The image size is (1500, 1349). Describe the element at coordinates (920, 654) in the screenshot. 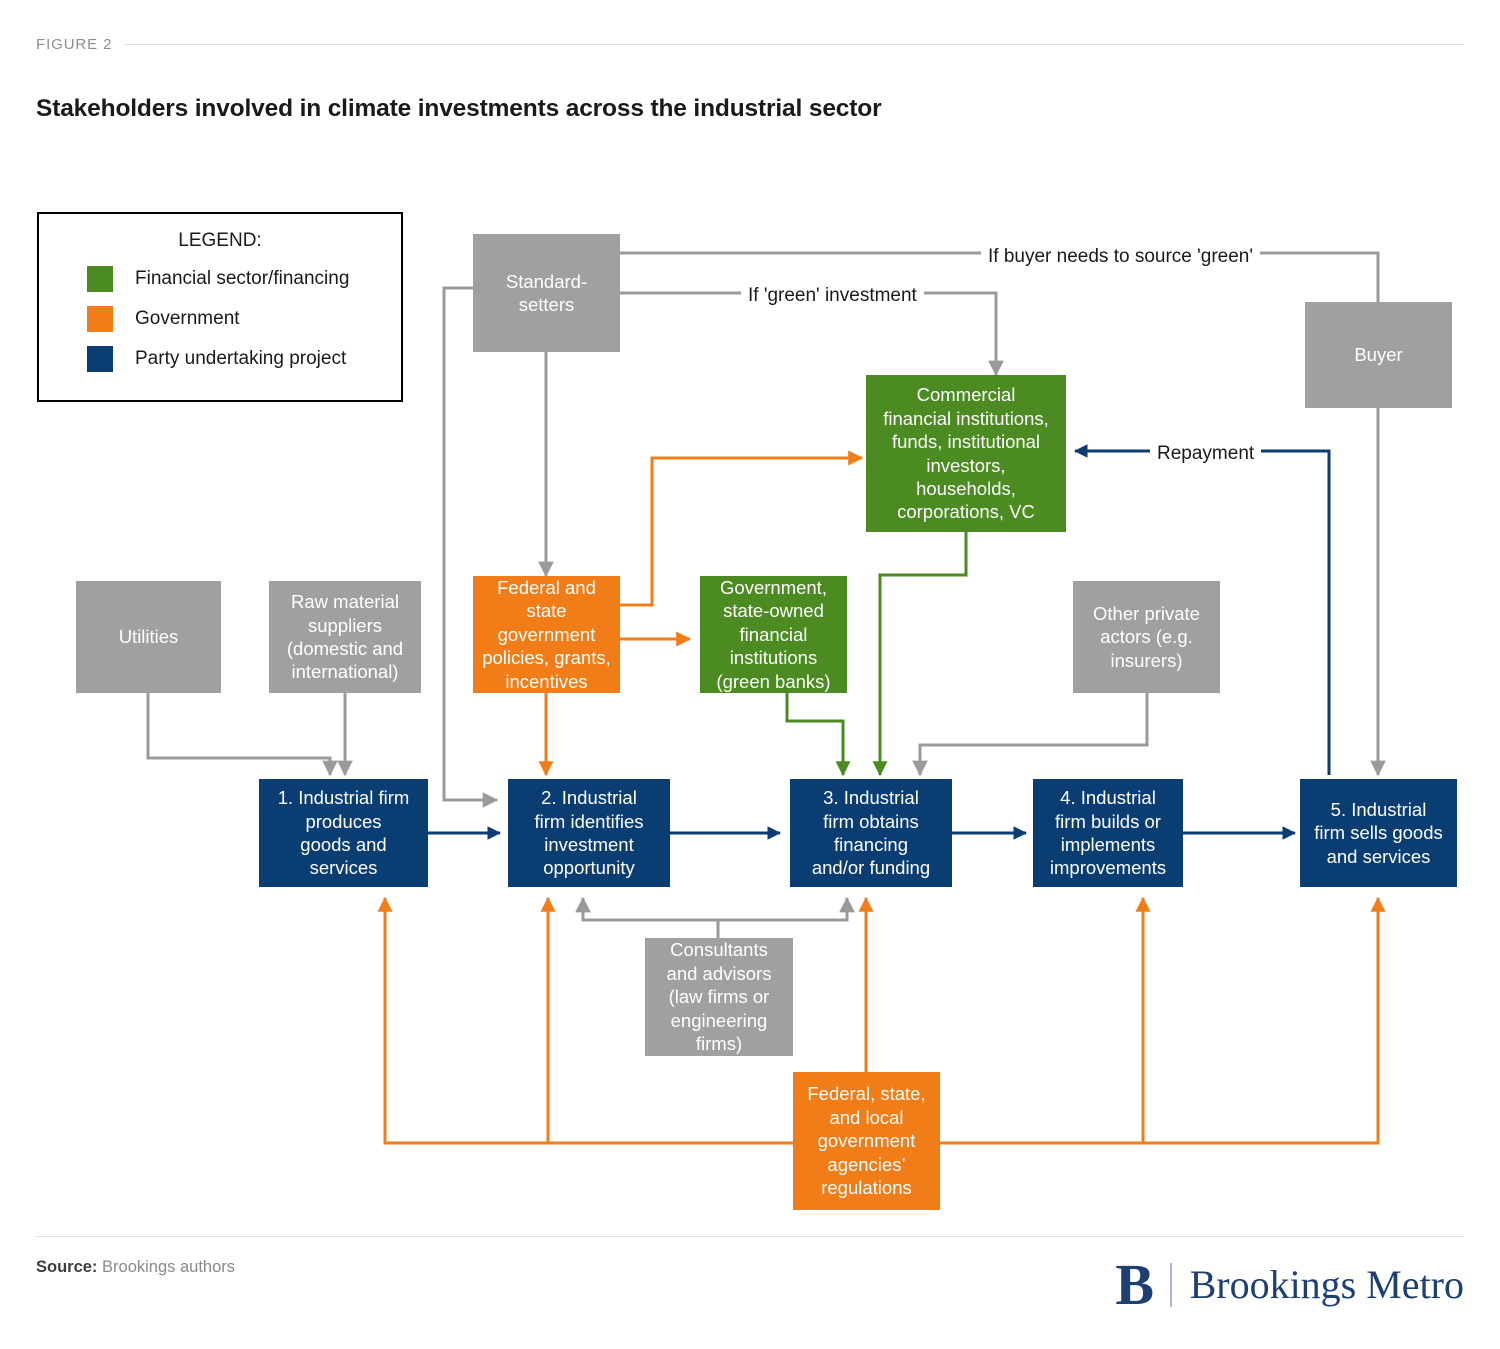

I see `edge-commercial-financial-to-step3` at that location.